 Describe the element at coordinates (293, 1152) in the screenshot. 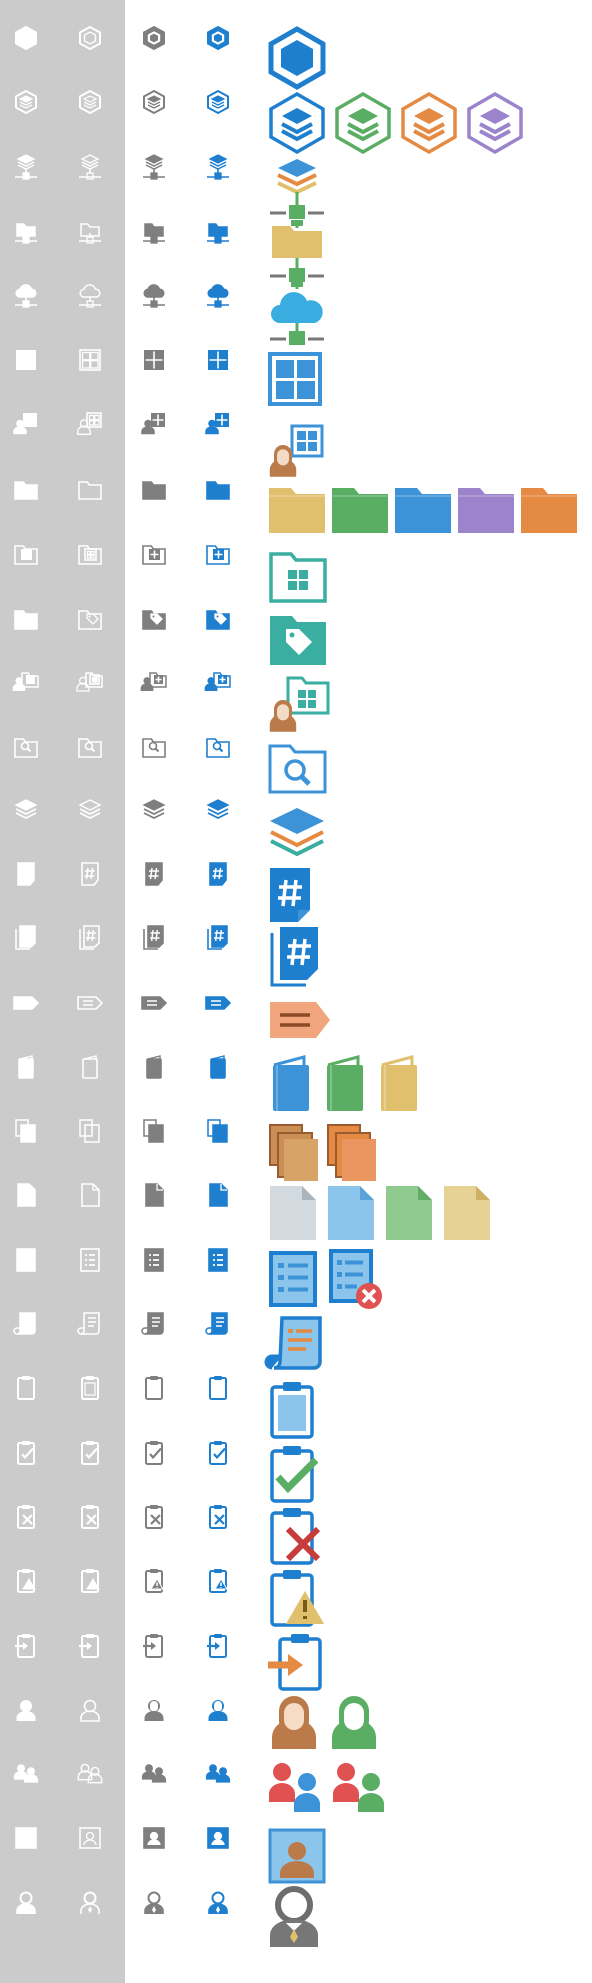

I see `books-sand-icon` at that location.